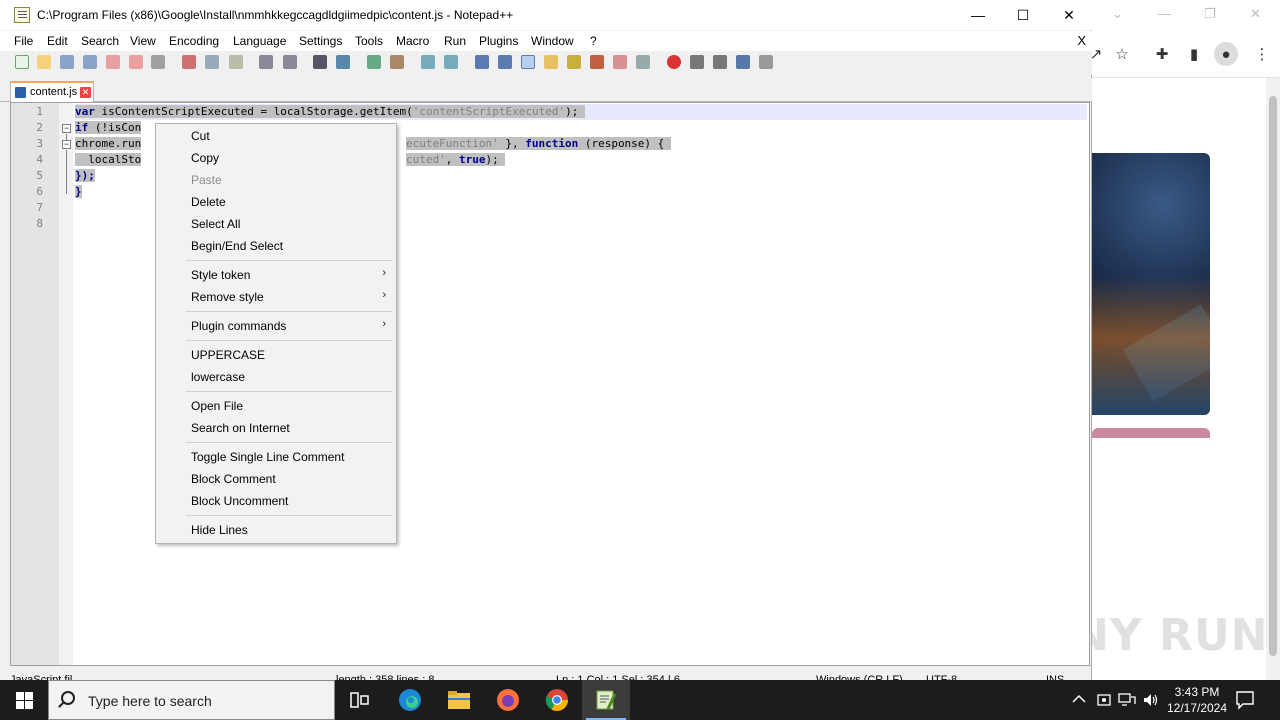  What do you see at coordinates (606, 700) in the screenshot?
I see `taskbar-notepad-plus-plus` at bounding box center [606, 700].